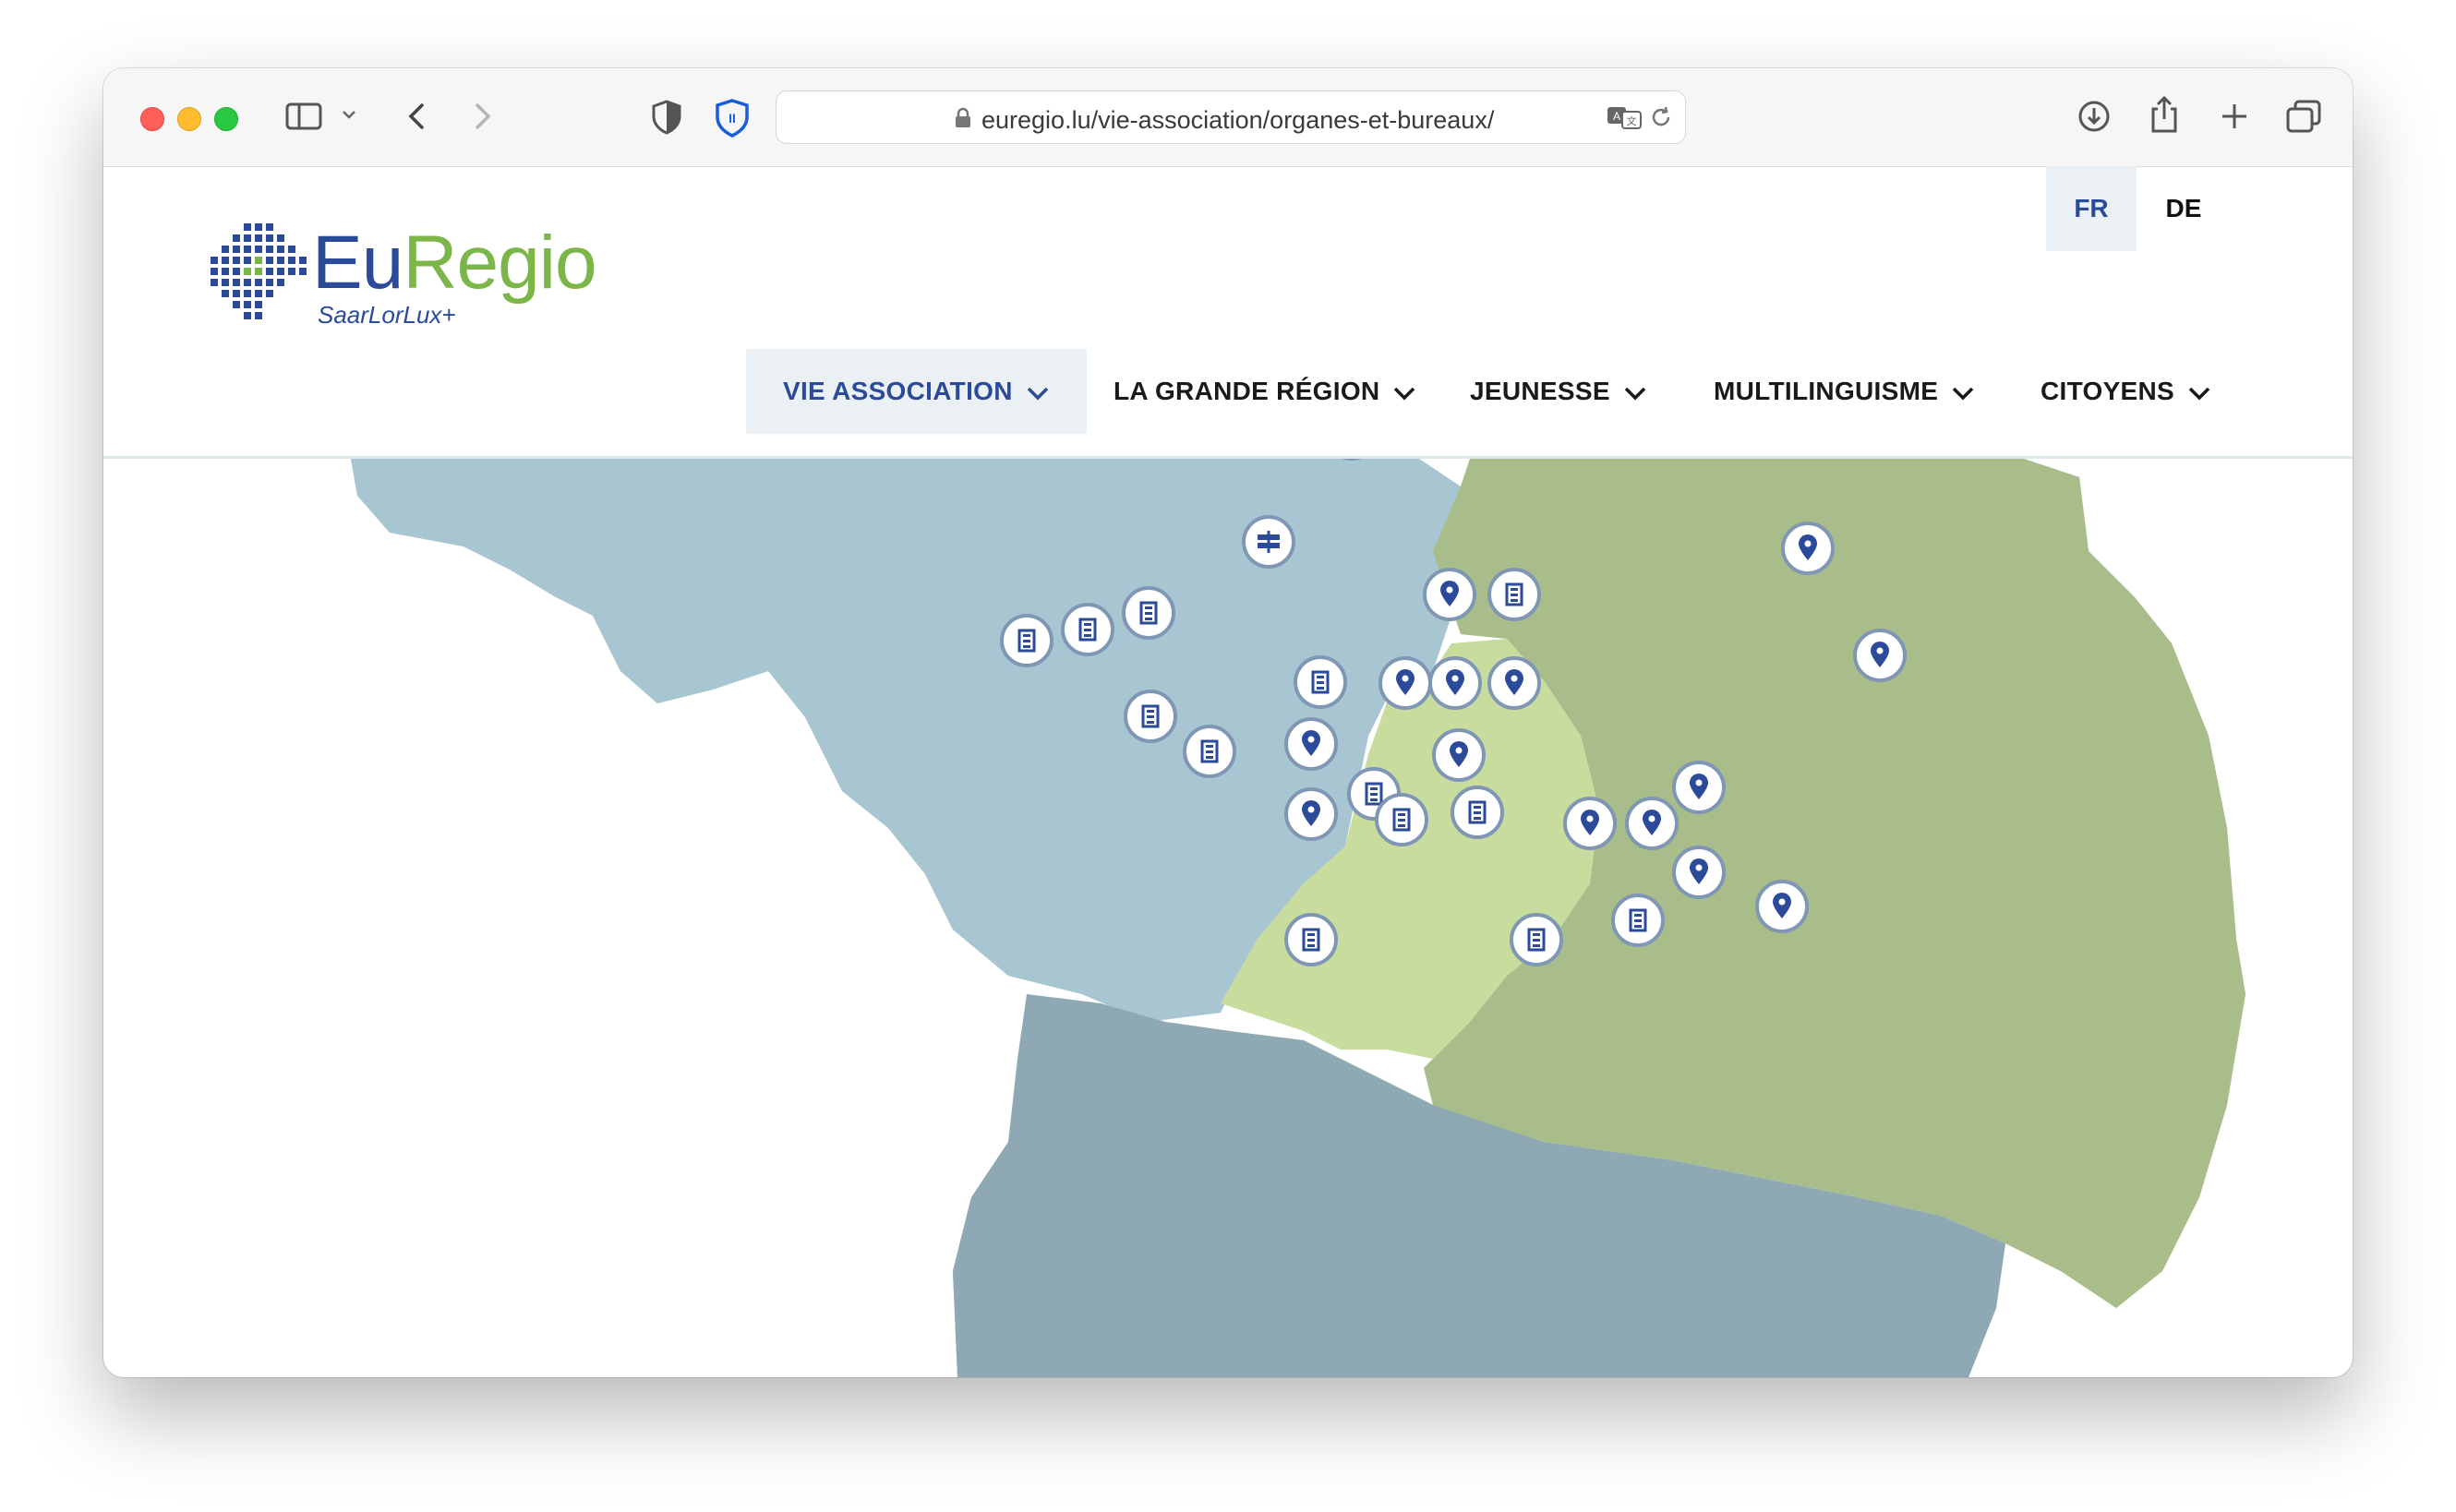  What do you see at coordinates (2164, 114) in the screenshot?
I see `share-icon` at bounding box center [2164, 114].